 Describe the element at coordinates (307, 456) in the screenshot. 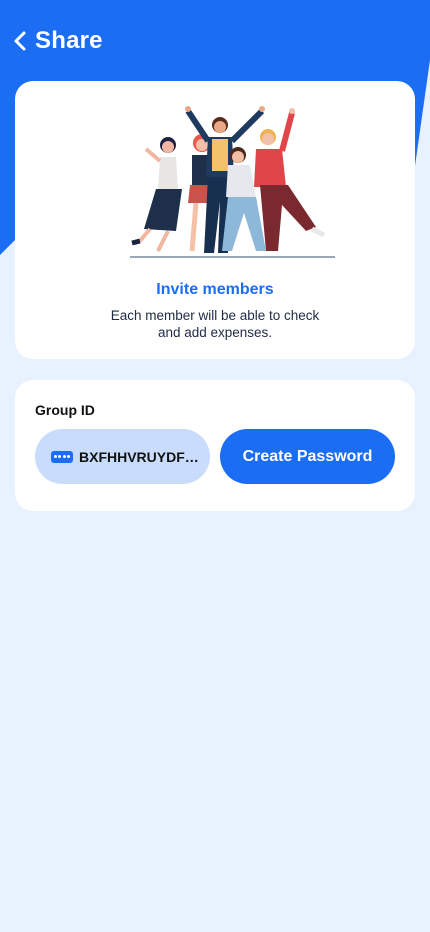

I see `create-password-button: Create Password` at that location.